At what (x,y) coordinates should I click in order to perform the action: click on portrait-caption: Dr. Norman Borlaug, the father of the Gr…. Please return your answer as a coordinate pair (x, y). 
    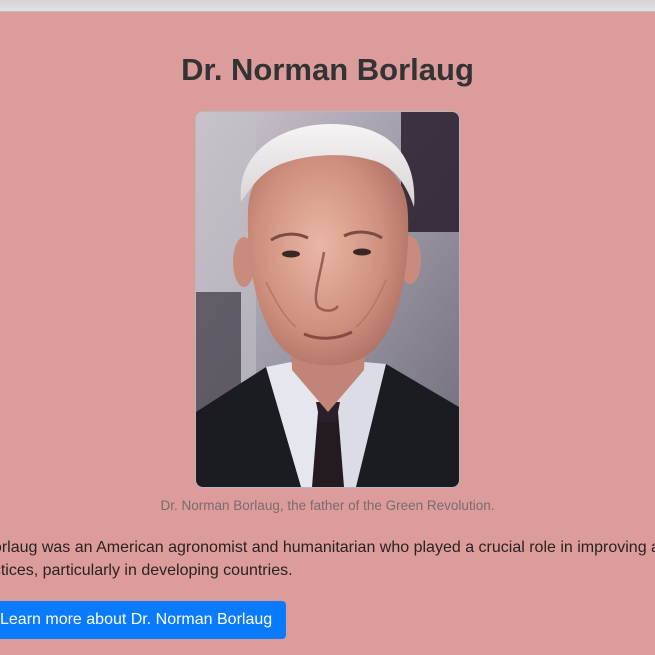
    Looking at the image, I should click on (327, 505).